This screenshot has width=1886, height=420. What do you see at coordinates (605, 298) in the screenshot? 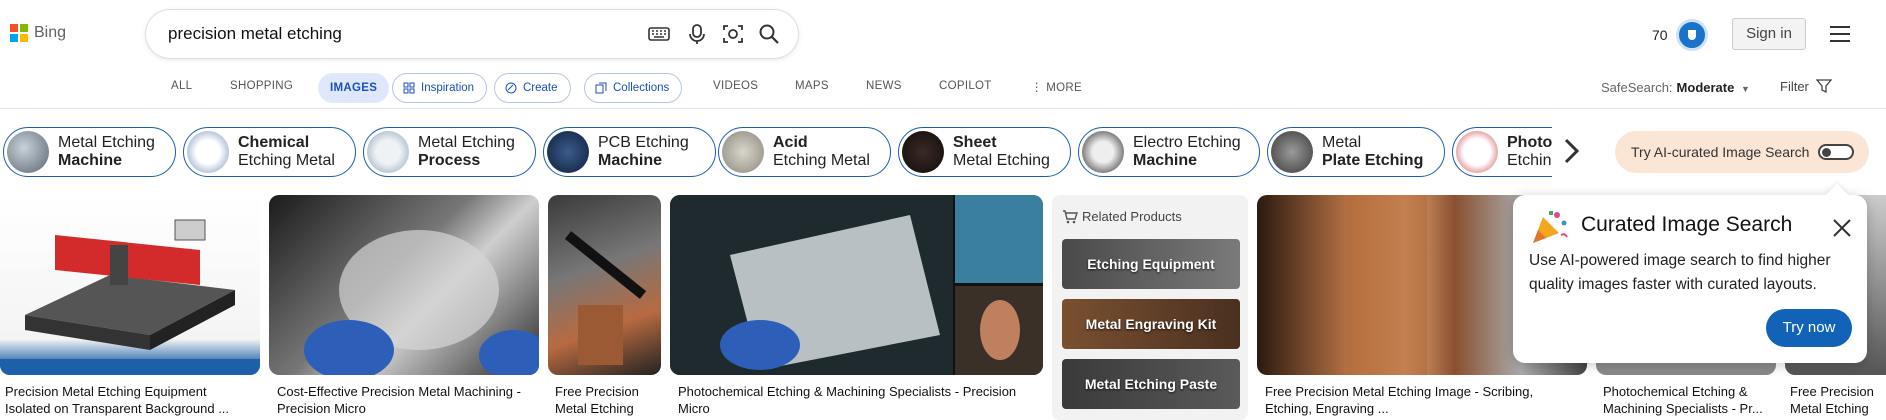
I see `etched-copper-image` at bounding box center [605, 298].